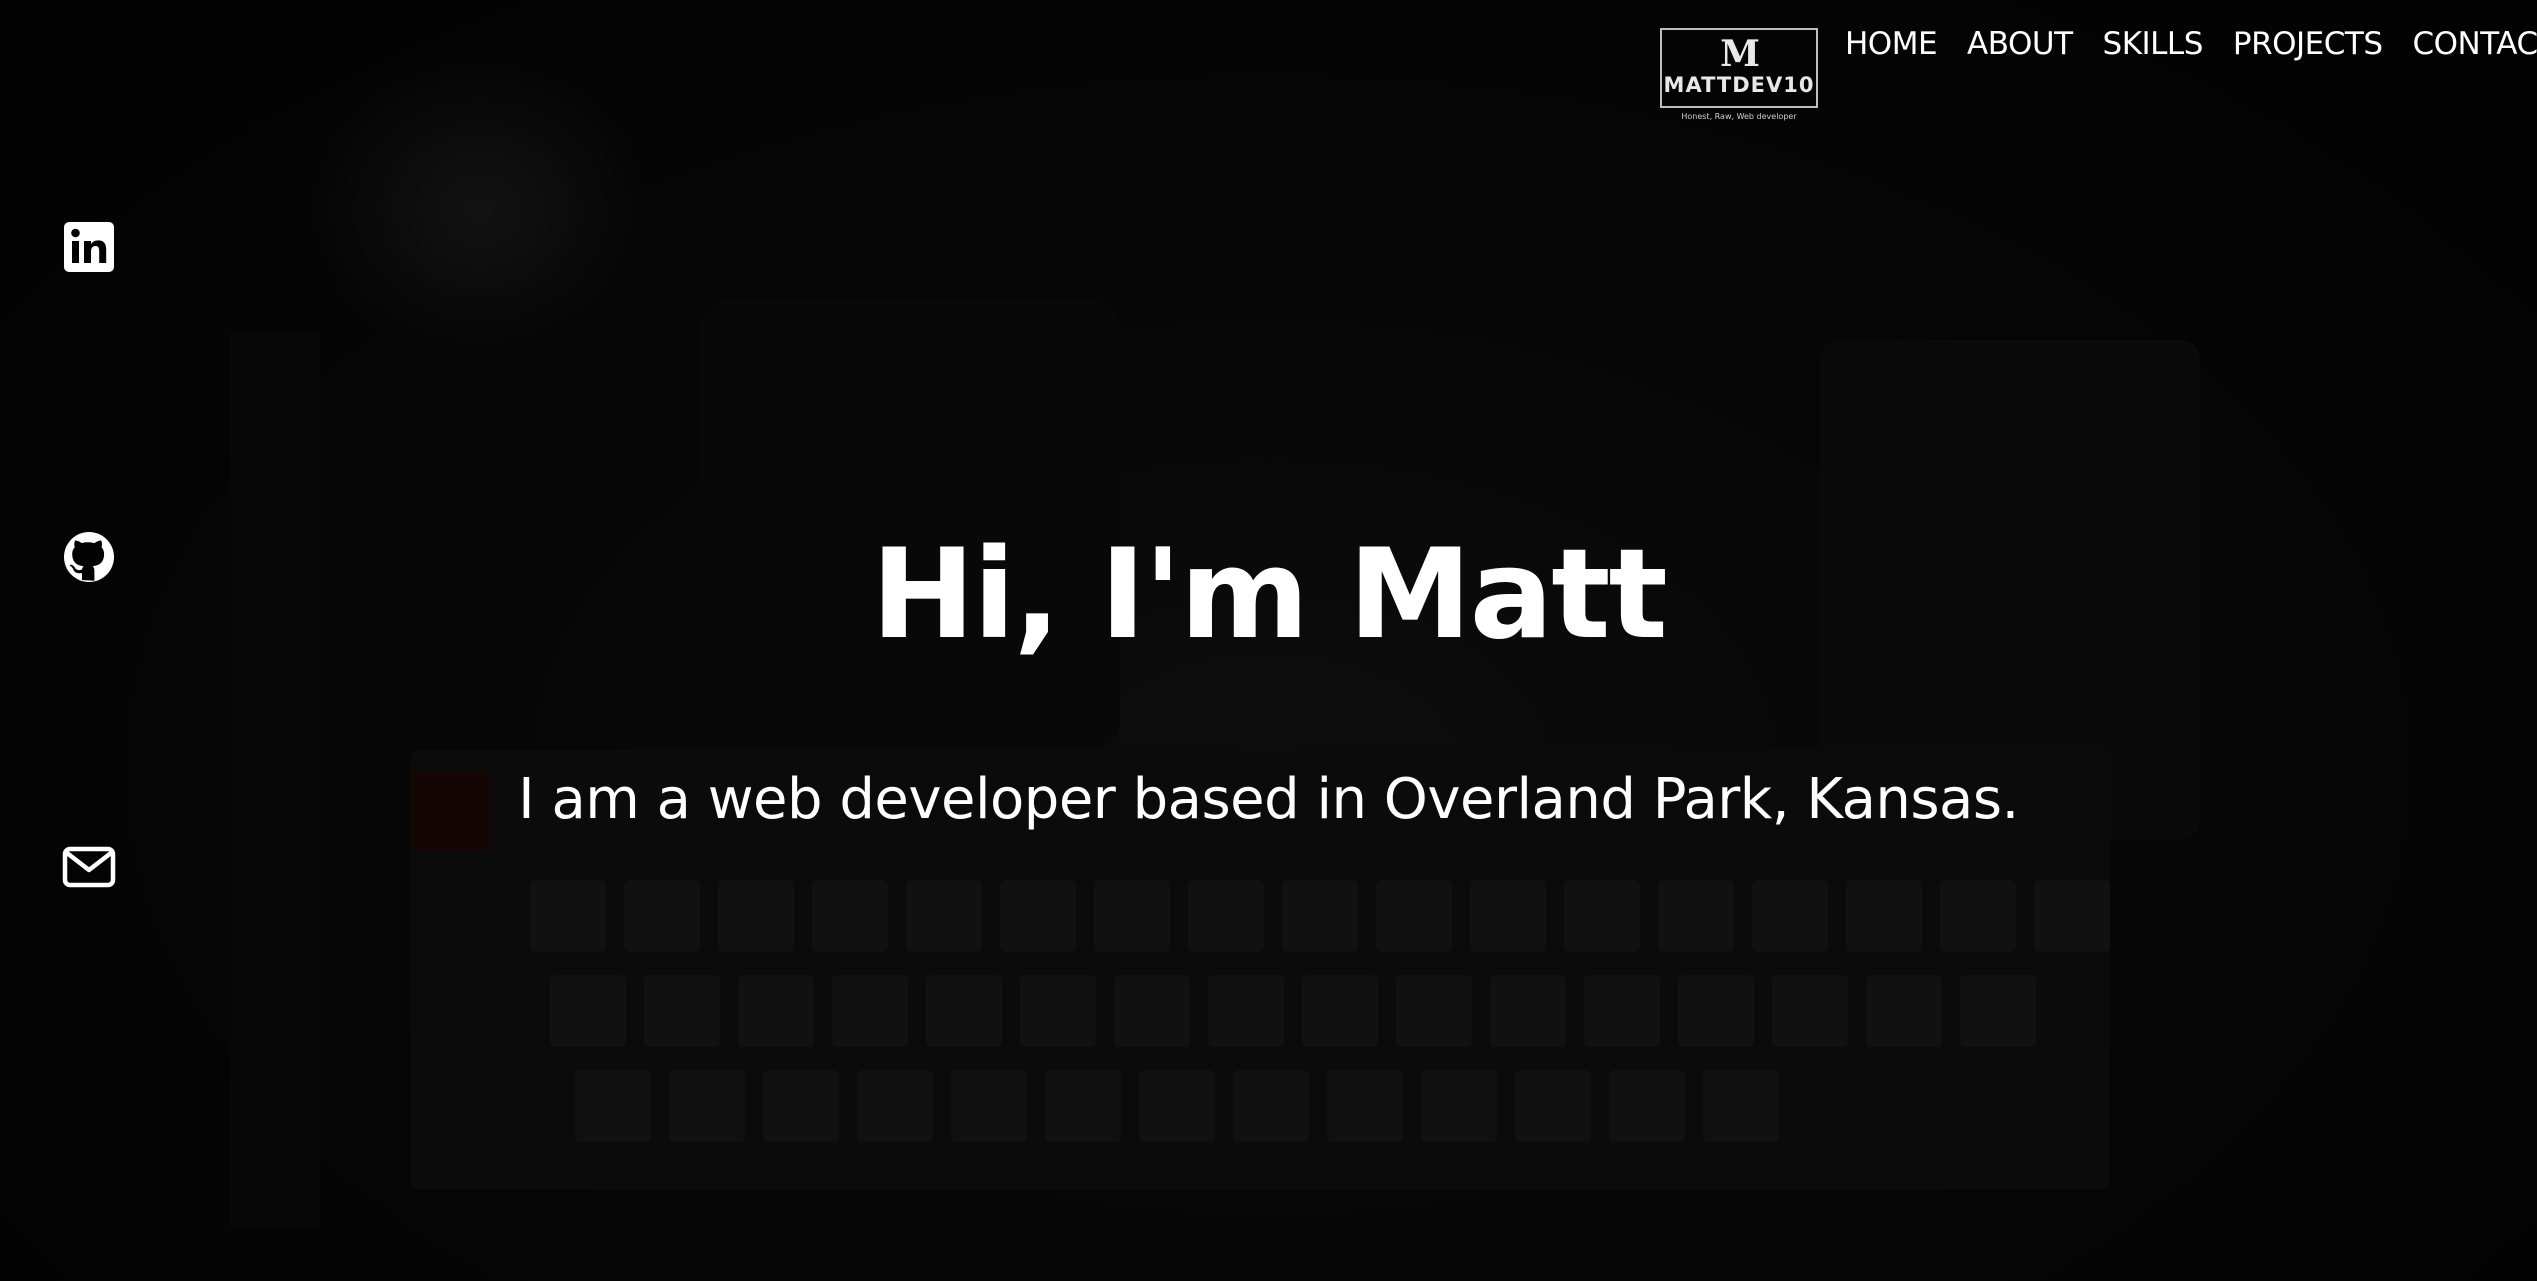  I want to click on logo-tagline: Honest, Raw, Web developer, so click(1739, 116).